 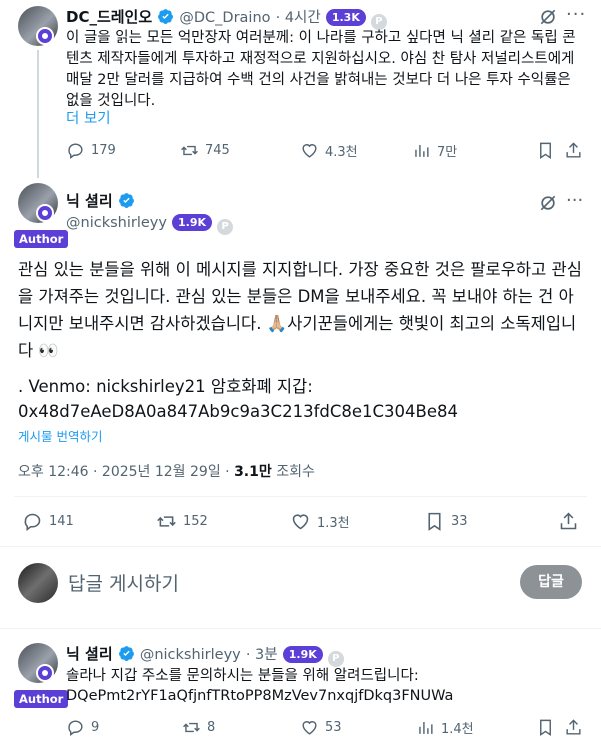 I want to click on repost-count: 745, so click(x=217, y=150).